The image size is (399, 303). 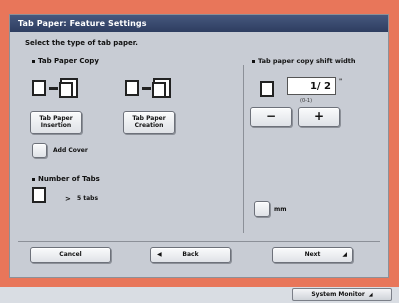 I want to click on number-of-tabs-value: 5 tabs, so click(x=88, y=198).